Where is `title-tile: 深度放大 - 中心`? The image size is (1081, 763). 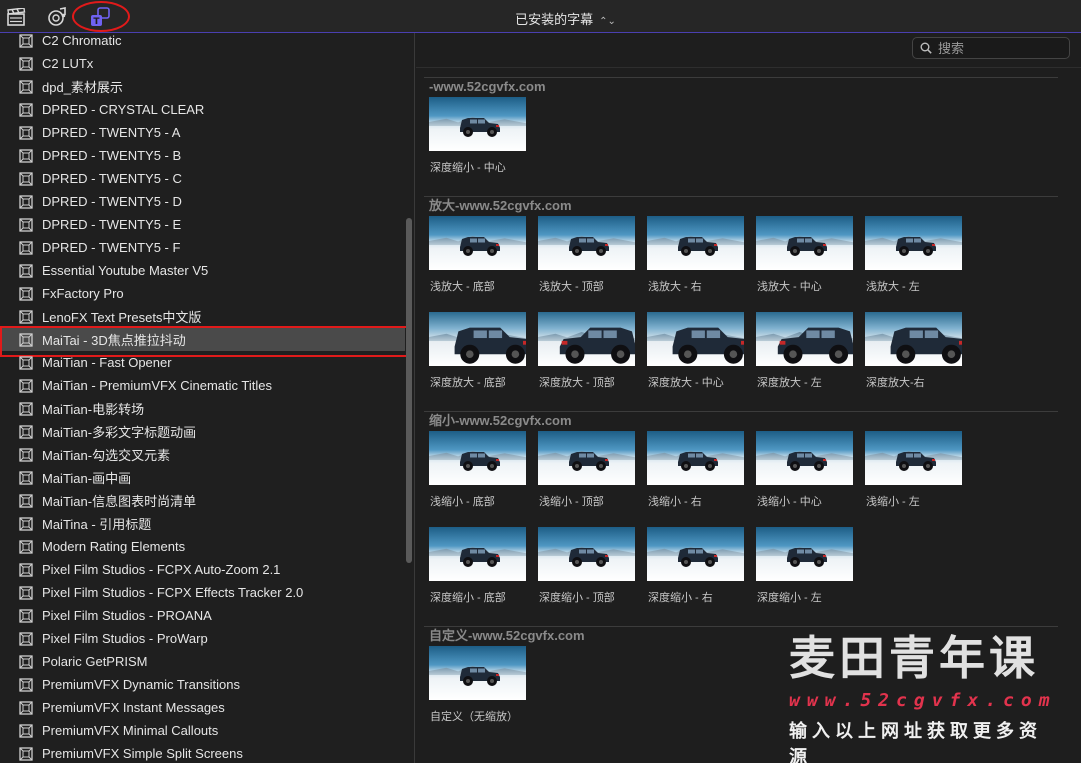
title-tile: 深度放大 - 中心 is located at coordinates (695, 351).